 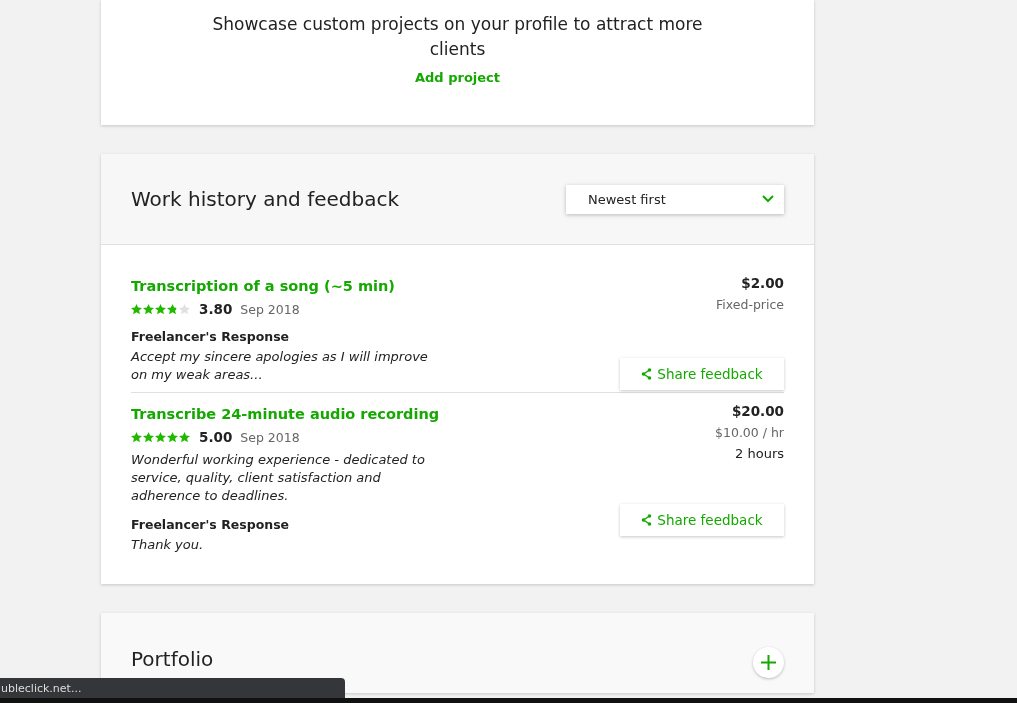 I want to click on section-title: Work history and feedback, so click(x=265, y=199).